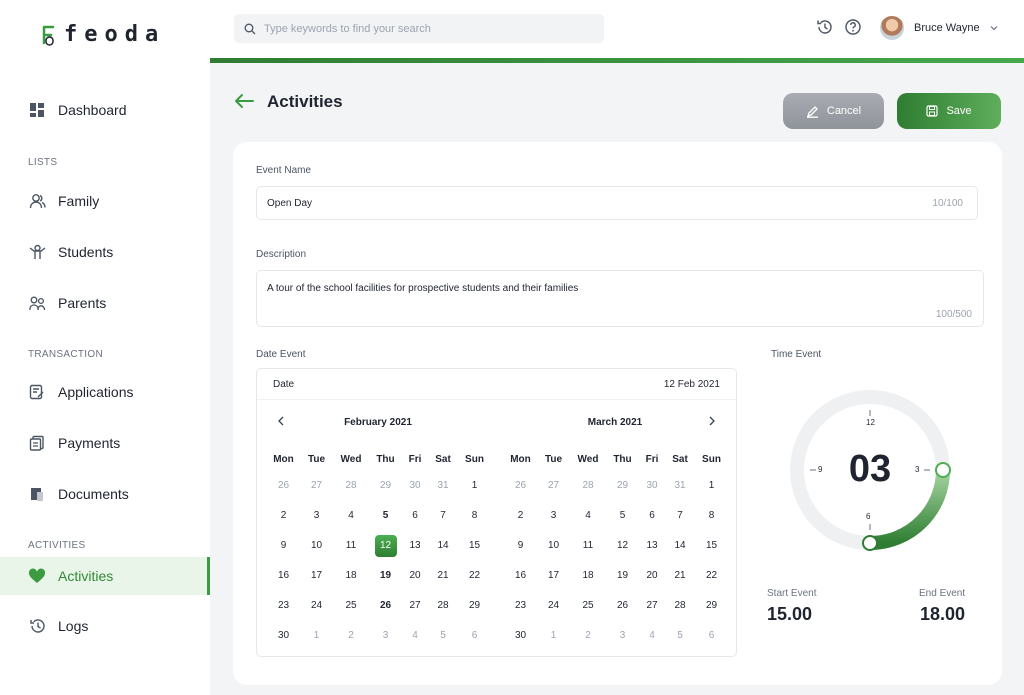  I want to click on start-time-handle, so click(943, 470).